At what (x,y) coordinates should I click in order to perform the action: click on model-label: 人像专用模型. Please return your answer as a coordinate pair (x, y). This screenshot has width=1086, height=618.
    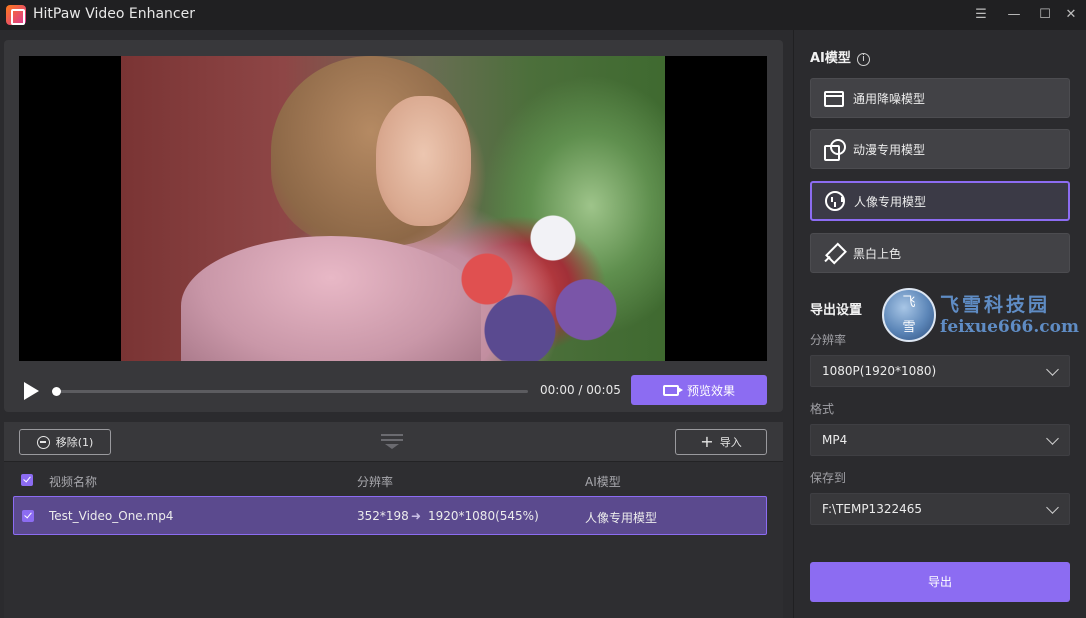
    Looking at the image, I should click on (890, 201).